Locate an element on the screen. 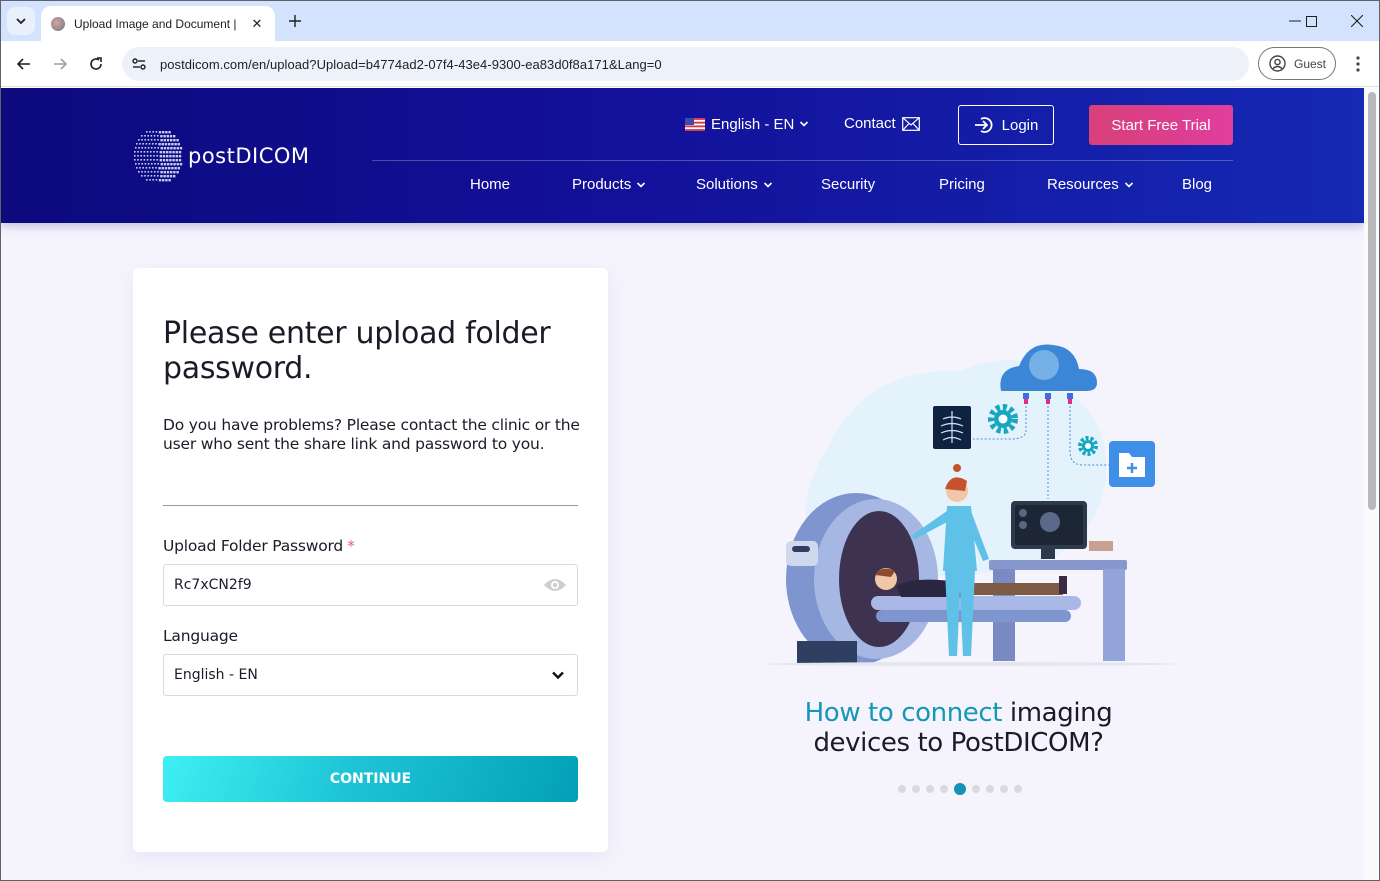 The image size is (1380, 881). language-label: English - EN is located at coordinates (753, 124).